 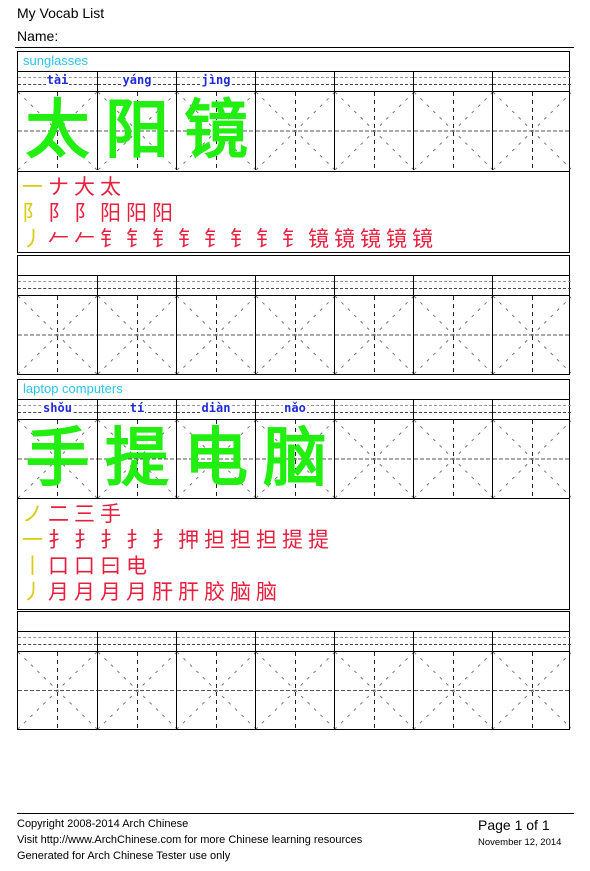 I want to click on stroke-step: 押, so click(x=188, y=540).